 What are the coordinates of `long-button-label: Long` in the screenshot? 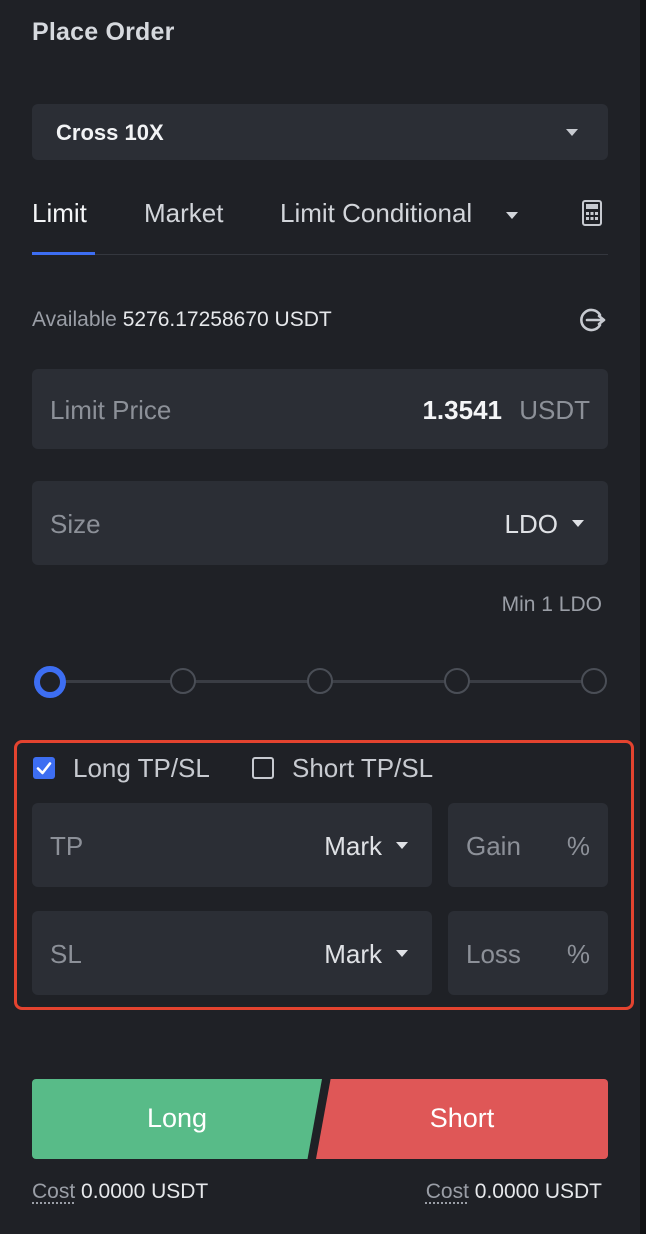 It's located at (177, 1118).